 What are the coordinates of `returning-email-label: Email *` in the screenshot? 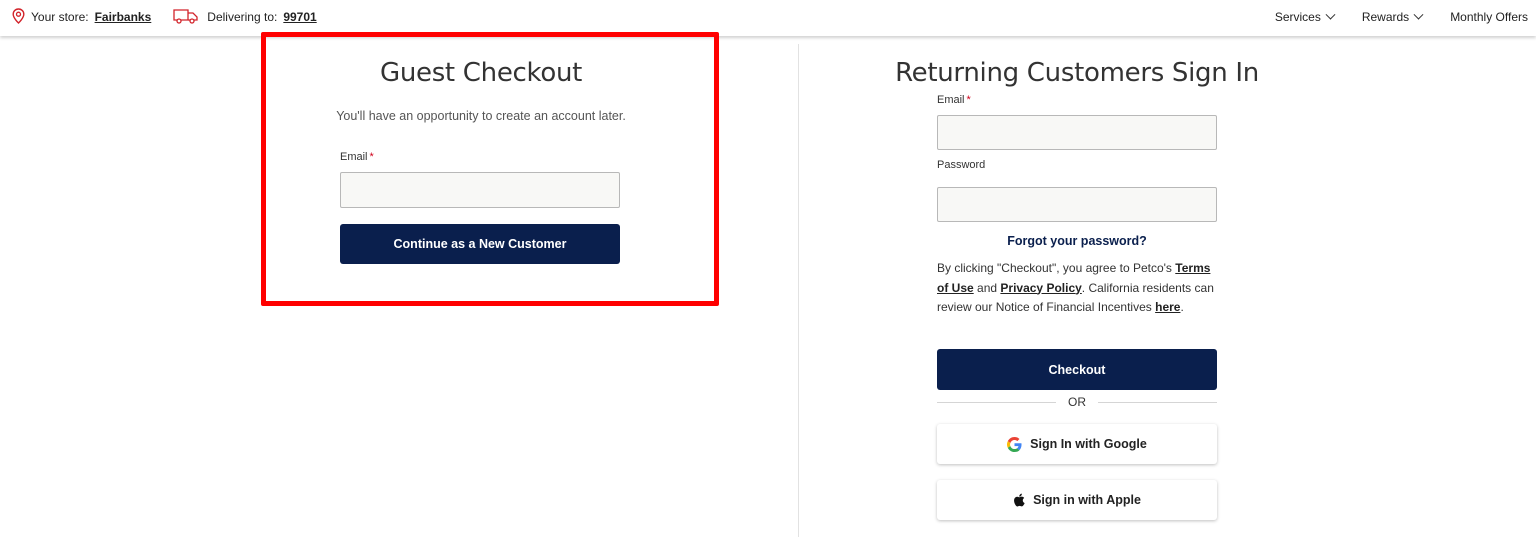 It's located at (954, 100).